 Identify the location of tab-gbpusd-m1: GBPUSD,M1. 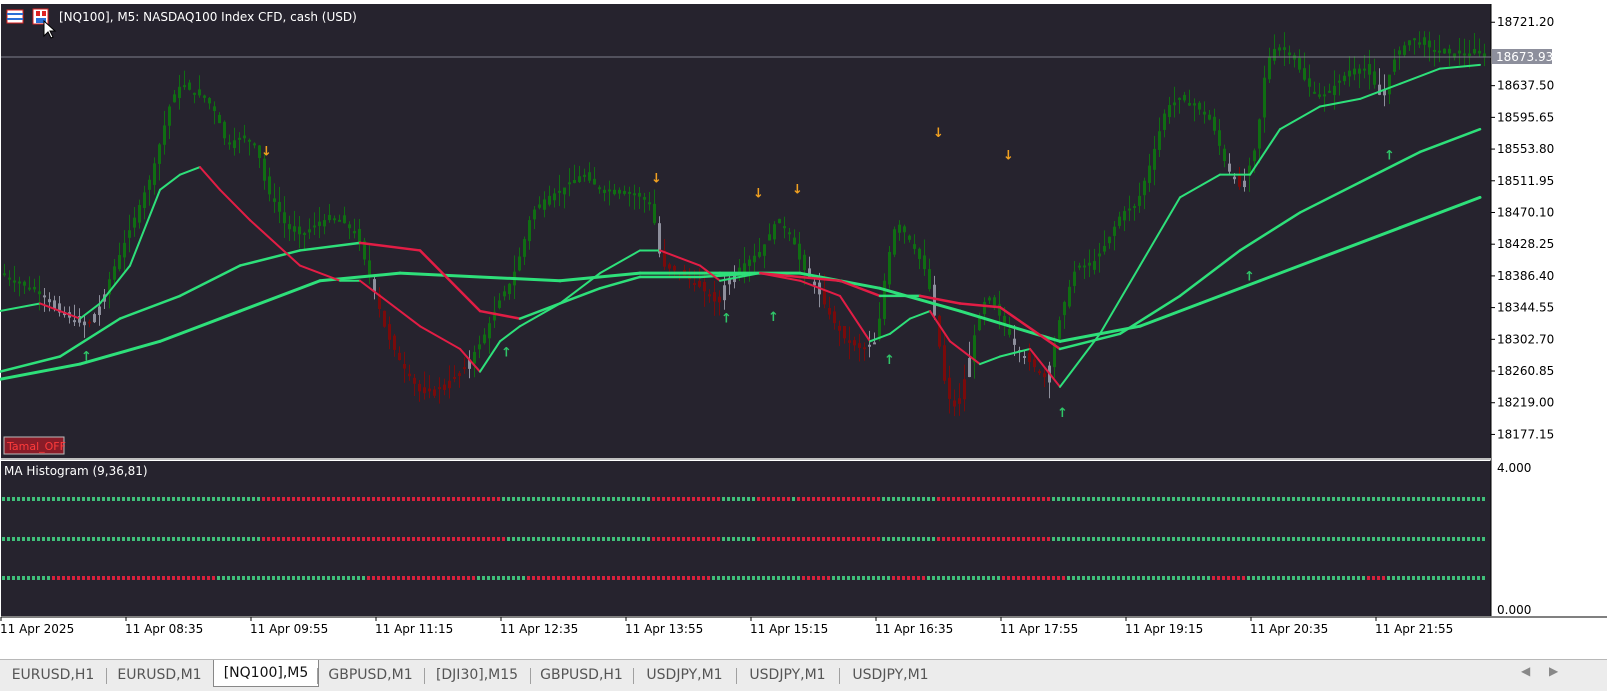
(370, 675).